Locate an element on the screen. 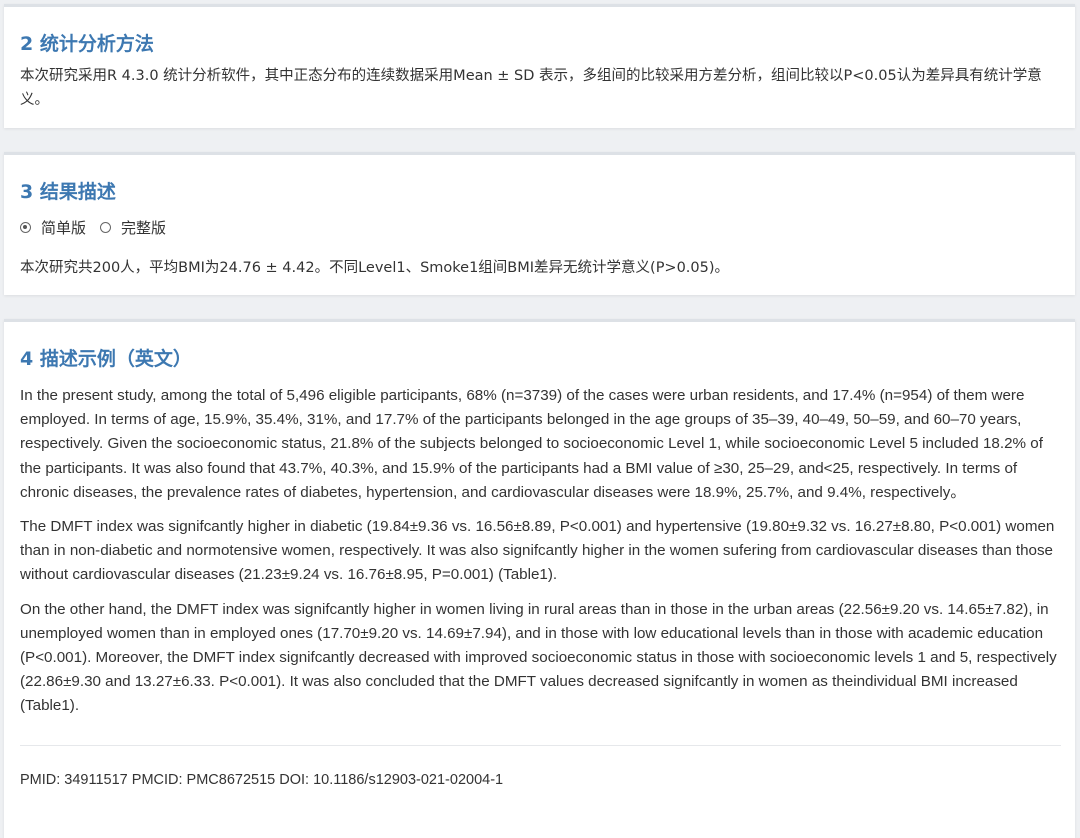 The height and width of the screenshot is (838, 1080). footer-divider is located at coordinates (540, 745).